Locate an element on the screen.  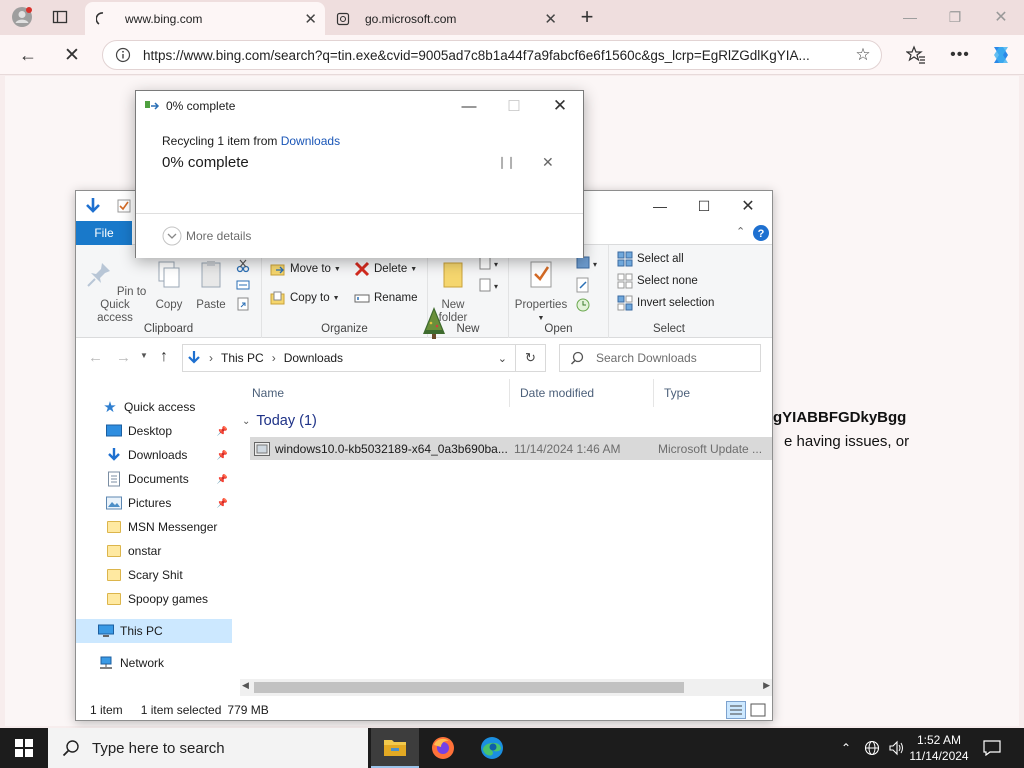
volume-tray is located at coordinates (896, 748).